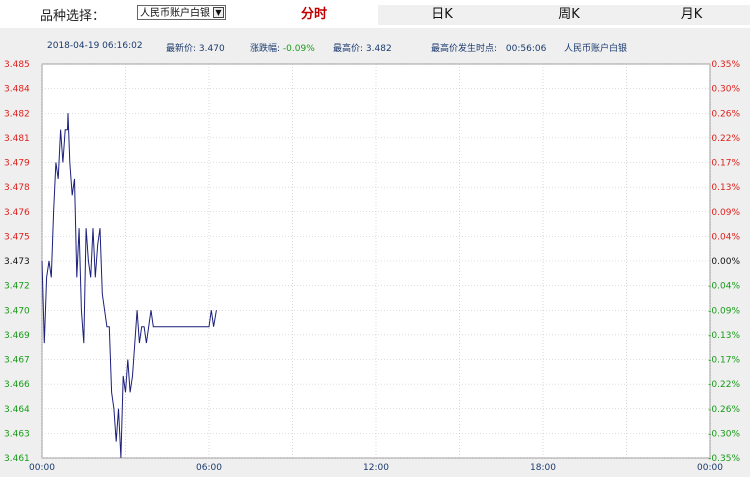 Image resolution: width=750 pixels, height=477 pixels. What do you see at coordinates (376, 468) in the screenshot?
I see `x-tick-label: 12:00` at bounding box center [376, 468].